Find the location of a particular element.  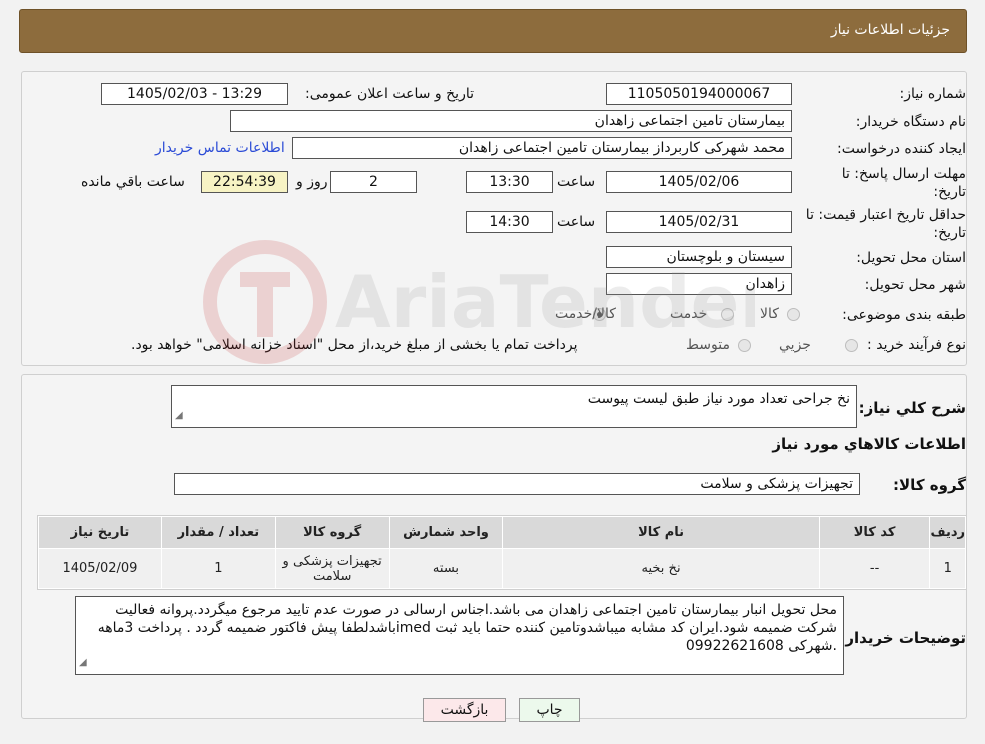

announce-label: تاریخ و ساعت اعلان عمومی: is located at coordinates (389, 94).